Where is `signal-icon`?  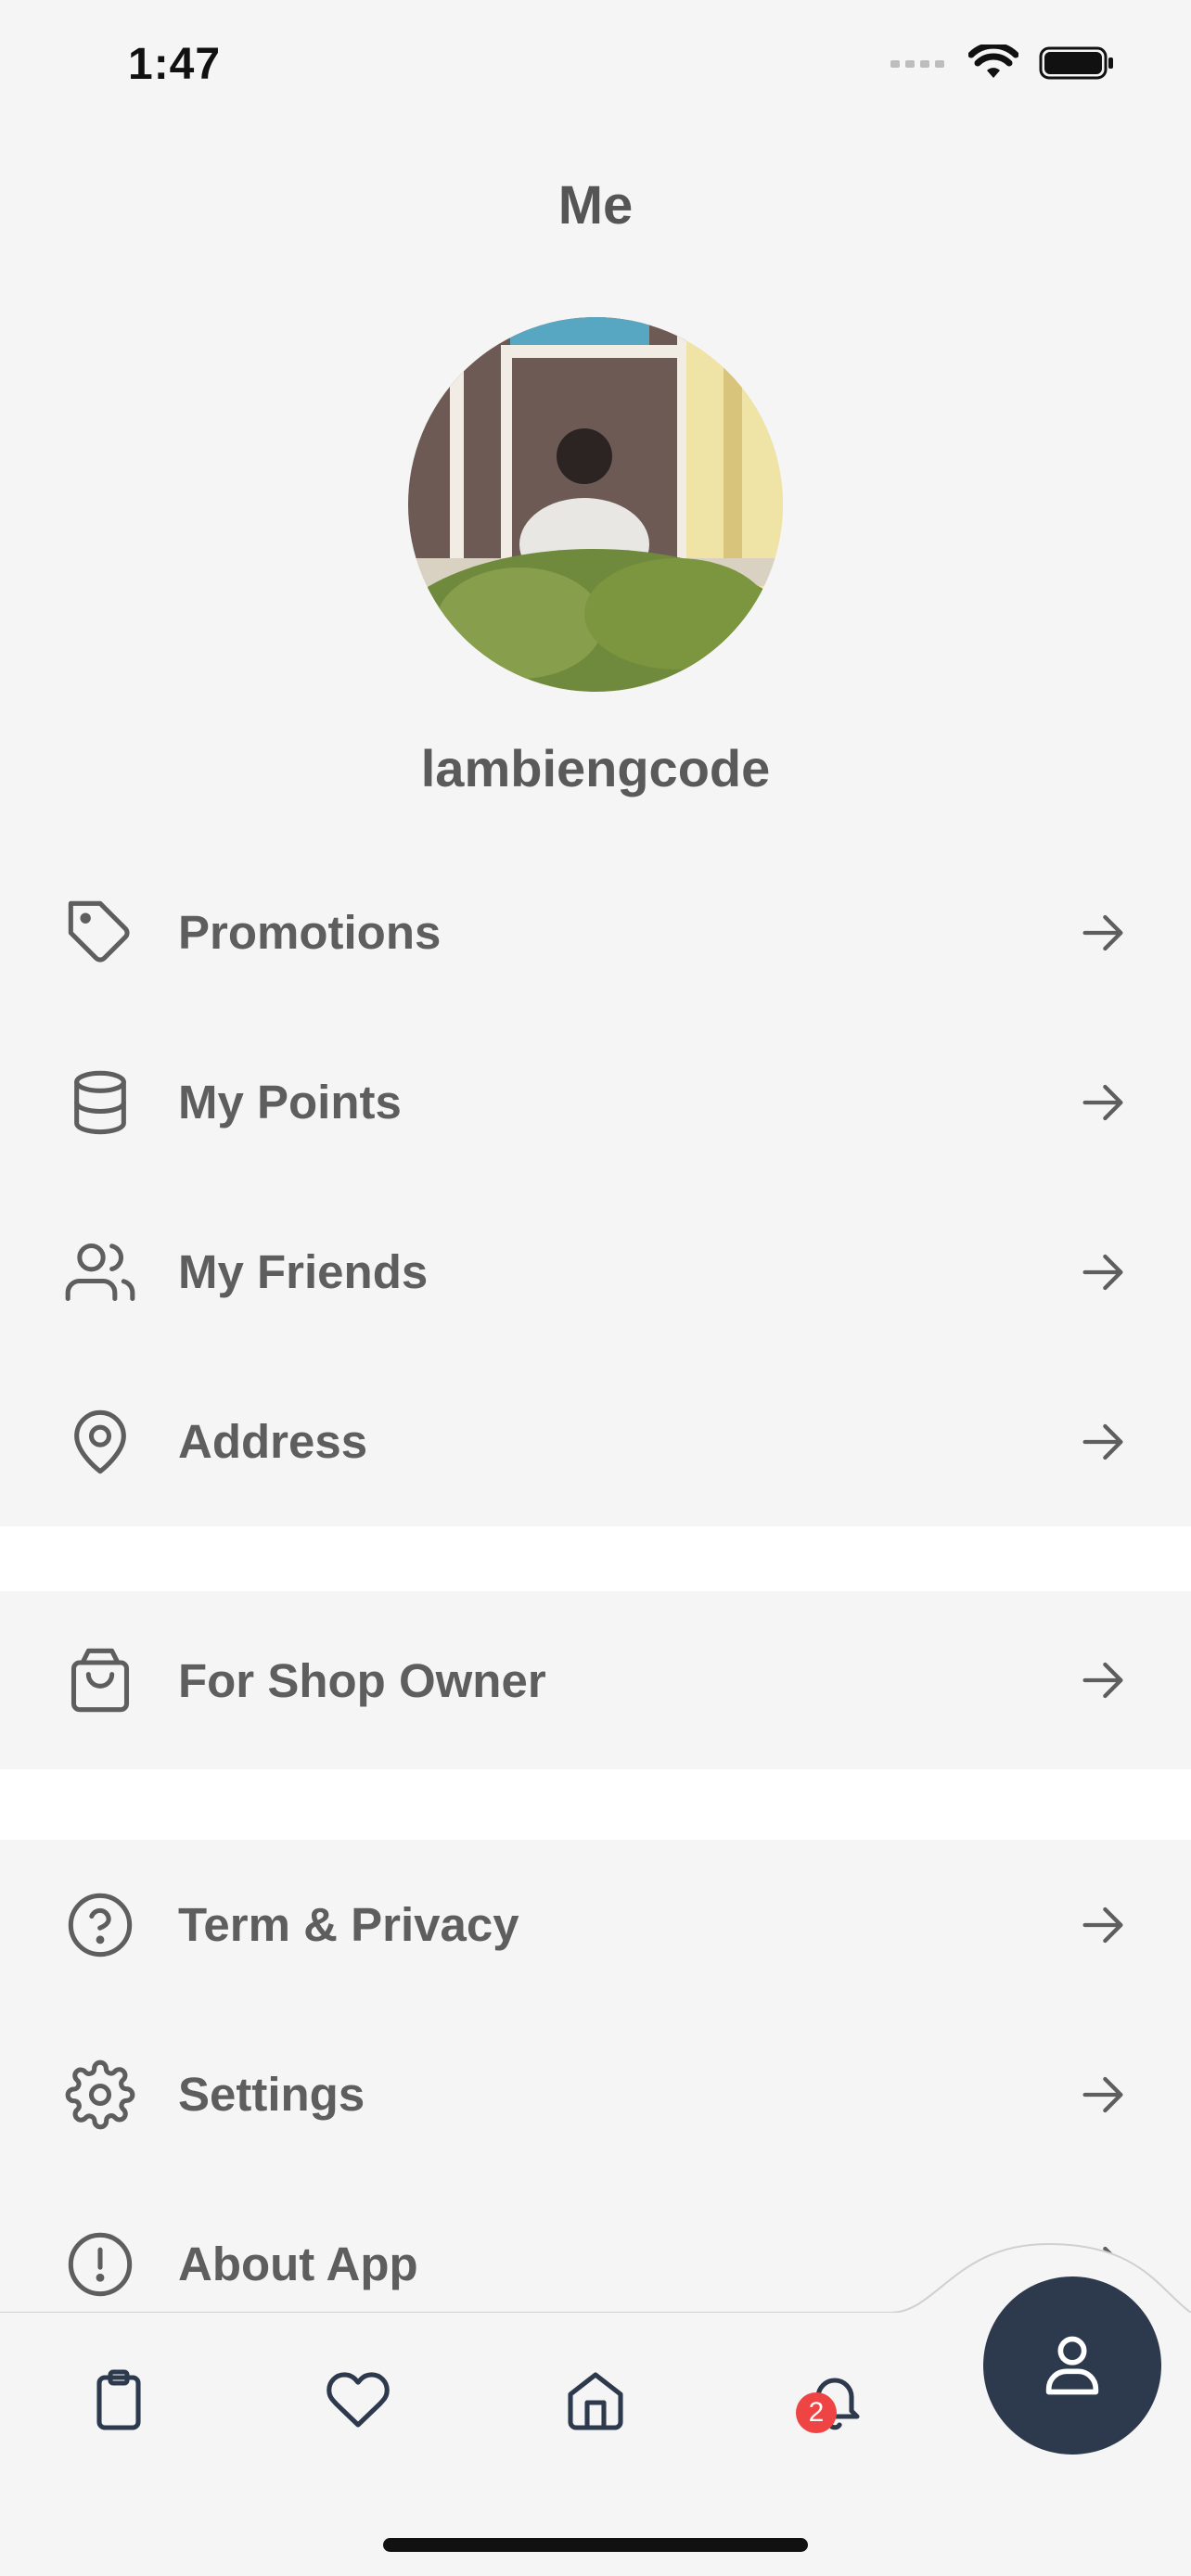
signal-icon is located at coordinates (917, 64).